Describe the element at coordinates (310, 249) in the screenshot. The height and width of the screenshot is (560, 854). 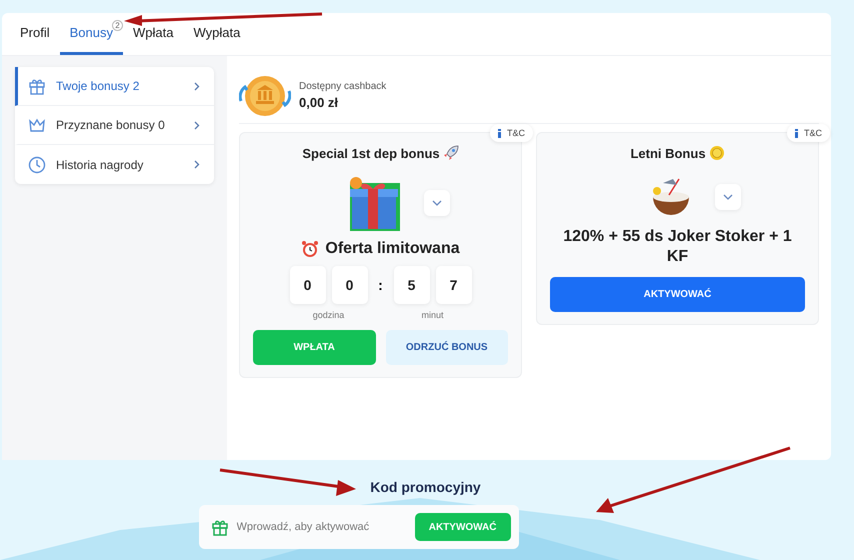
I see `alarm-clock-icon` at that location.